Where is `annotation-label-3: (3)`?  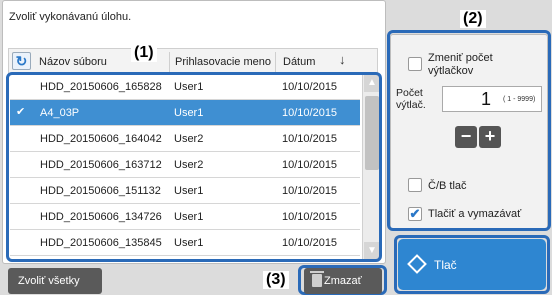
annotation-label-3: (3) is located at coordinates (276, 280).